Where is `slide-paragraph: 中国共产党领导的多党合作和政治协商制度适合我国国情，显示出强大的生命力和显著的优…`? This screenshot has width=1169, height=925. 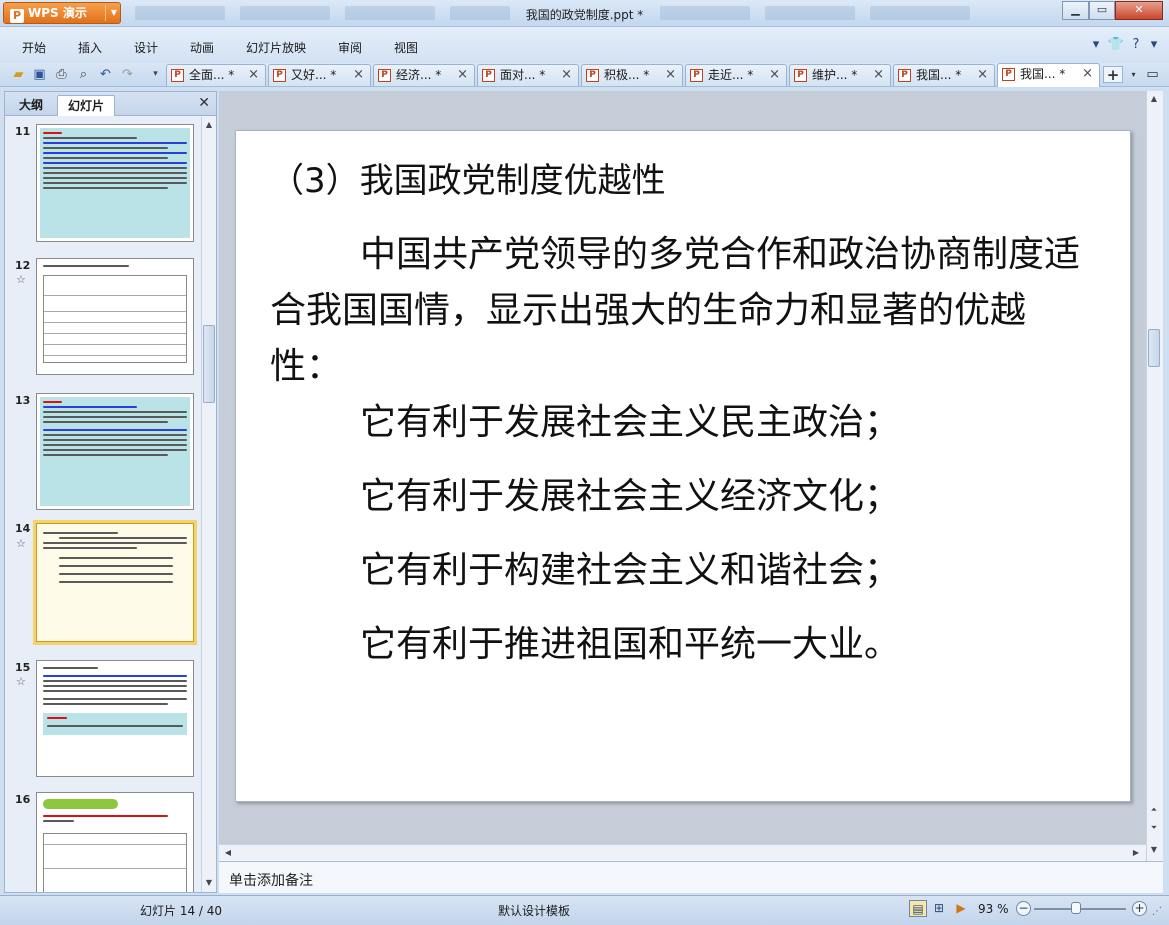
slide-paragraph: 中国共产党领导的多党合作和政治协商制度适合我国国情，显示出强大的生命力和显著的优… is located at coordinates (681, 311).